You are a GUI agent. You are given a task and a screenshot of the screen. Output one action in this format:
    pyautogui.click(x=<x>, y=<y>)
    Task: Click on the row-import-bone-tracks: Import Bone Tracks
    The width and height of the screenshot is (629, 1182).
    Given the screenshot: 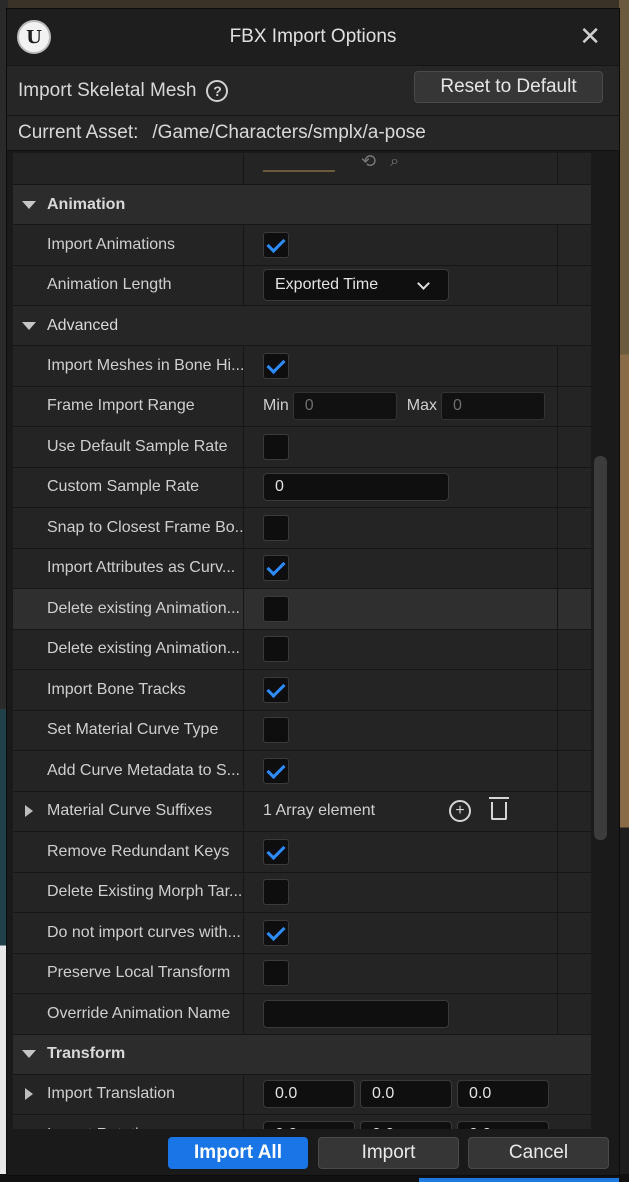 What is the action you would take?
    pyautogui.click(x=302, y=690)
    